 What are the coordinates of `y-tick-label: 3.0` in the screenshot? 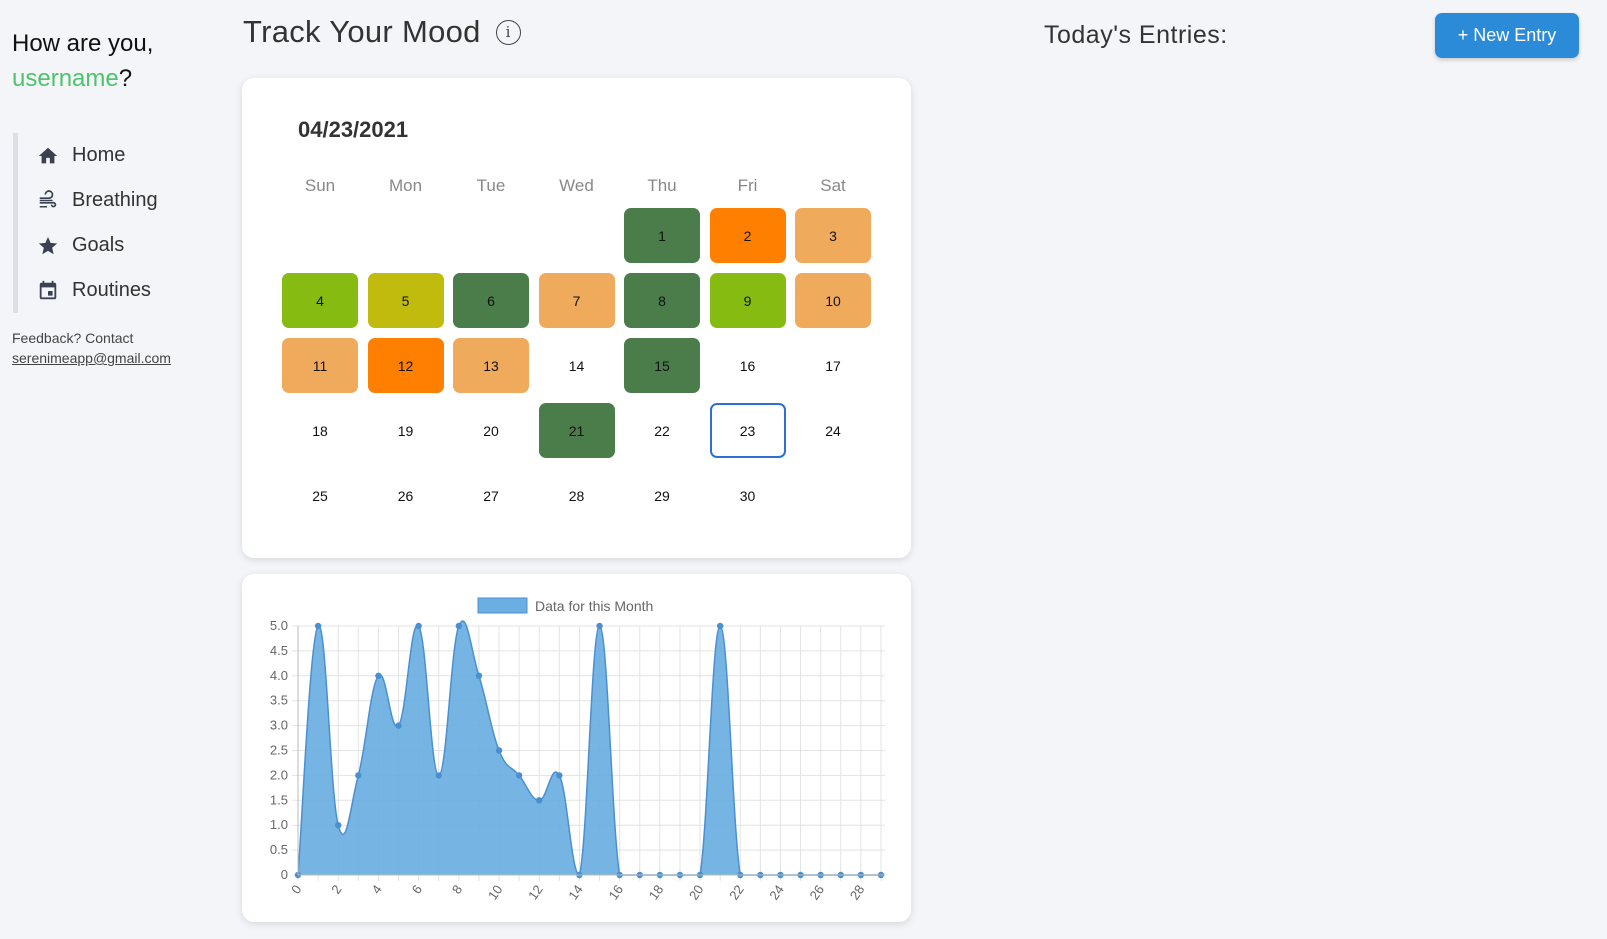 It's located at (279, 725).